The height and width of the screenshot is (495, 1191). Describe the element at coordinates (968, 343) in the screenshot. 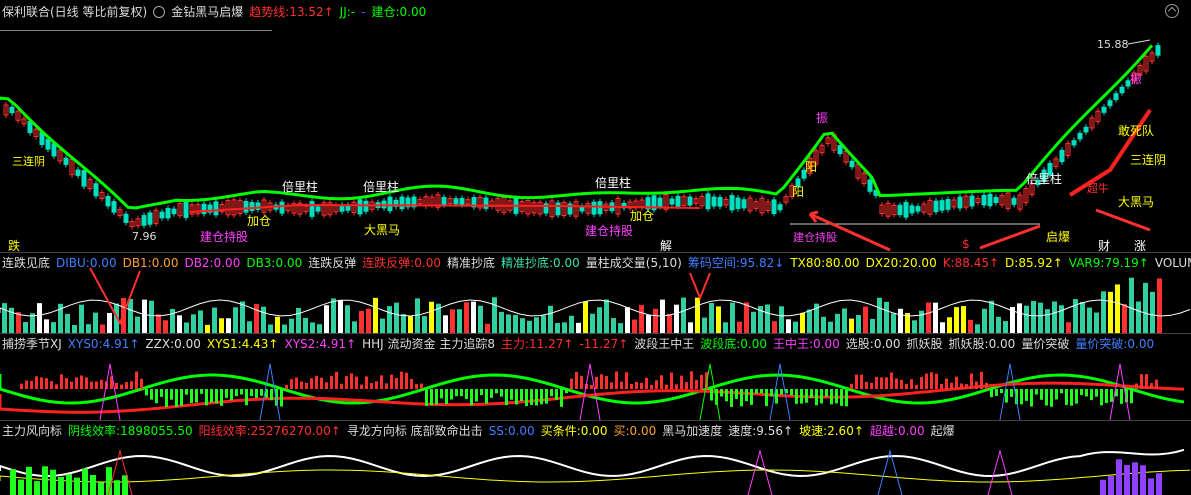

I see `p3-label-12: 抓妖股:` at that location.